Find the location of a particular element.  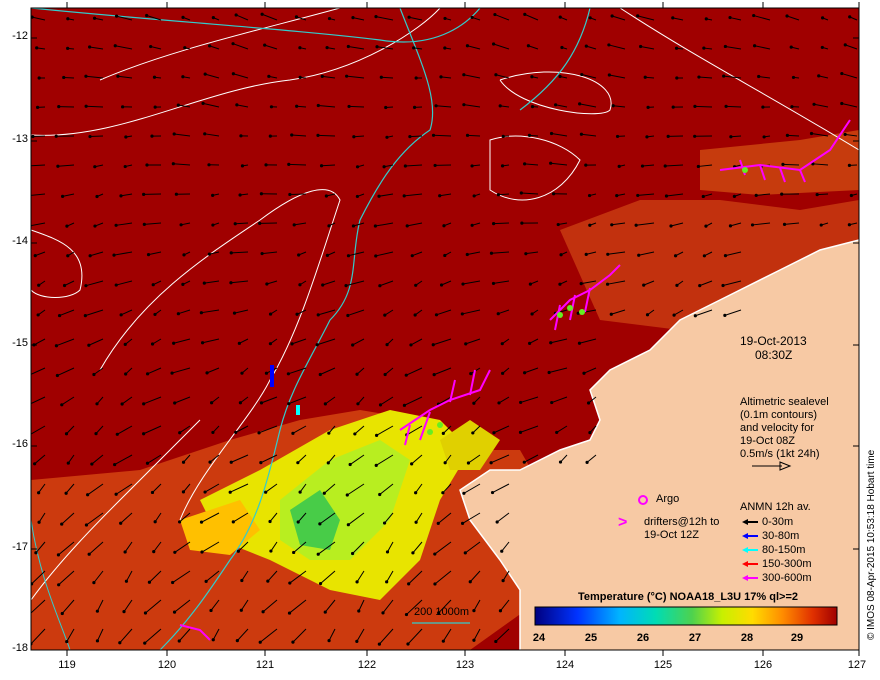

lon-tick: 122 is located at coordinates (367, 665).